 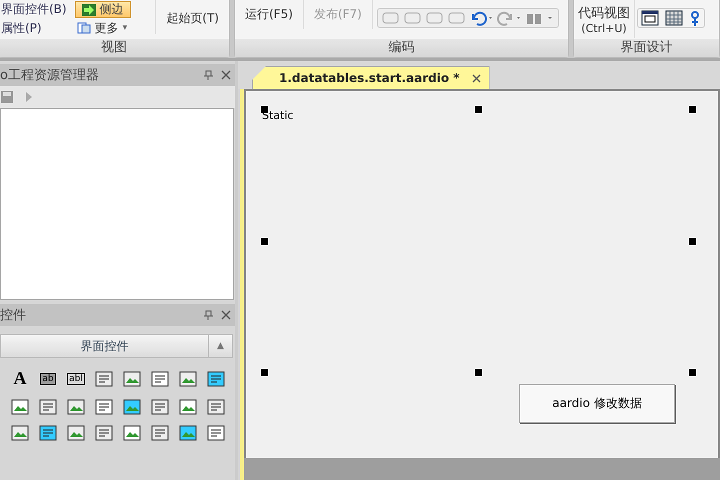 What do you see at coordinates (269, 14) in the screenshot?
I see `run-button: 运行(F5)` at bounding box center [269, 14].